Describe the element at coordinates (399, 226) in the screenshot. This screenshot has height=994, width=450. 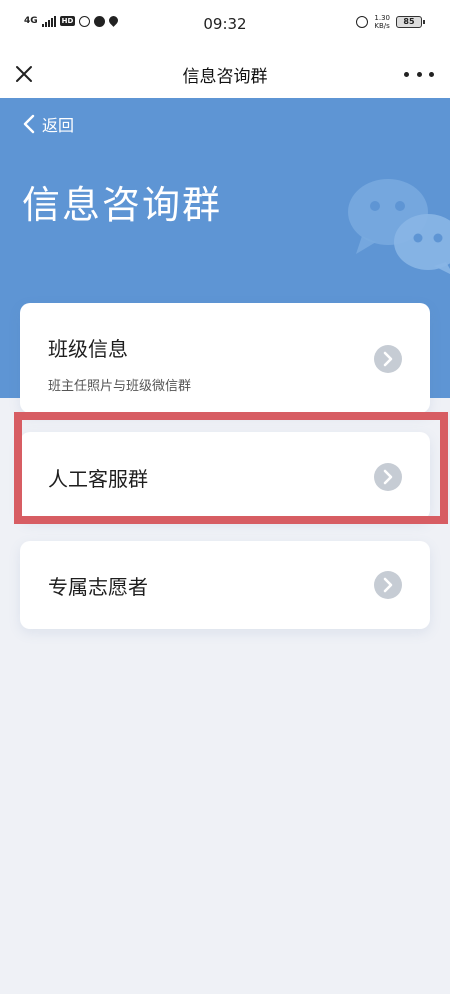
I see `wechat-icon` at that location.